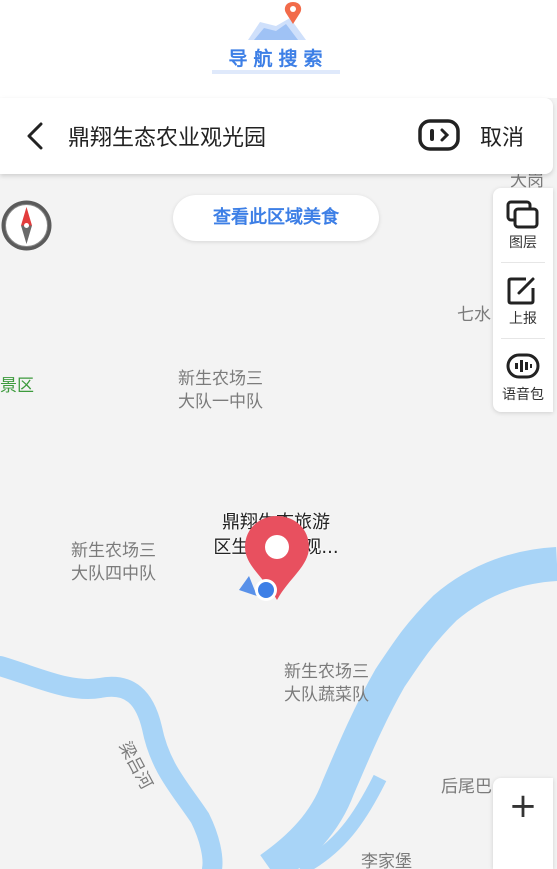  I want to click on zoom-in-icon: +, so click(523, 806).